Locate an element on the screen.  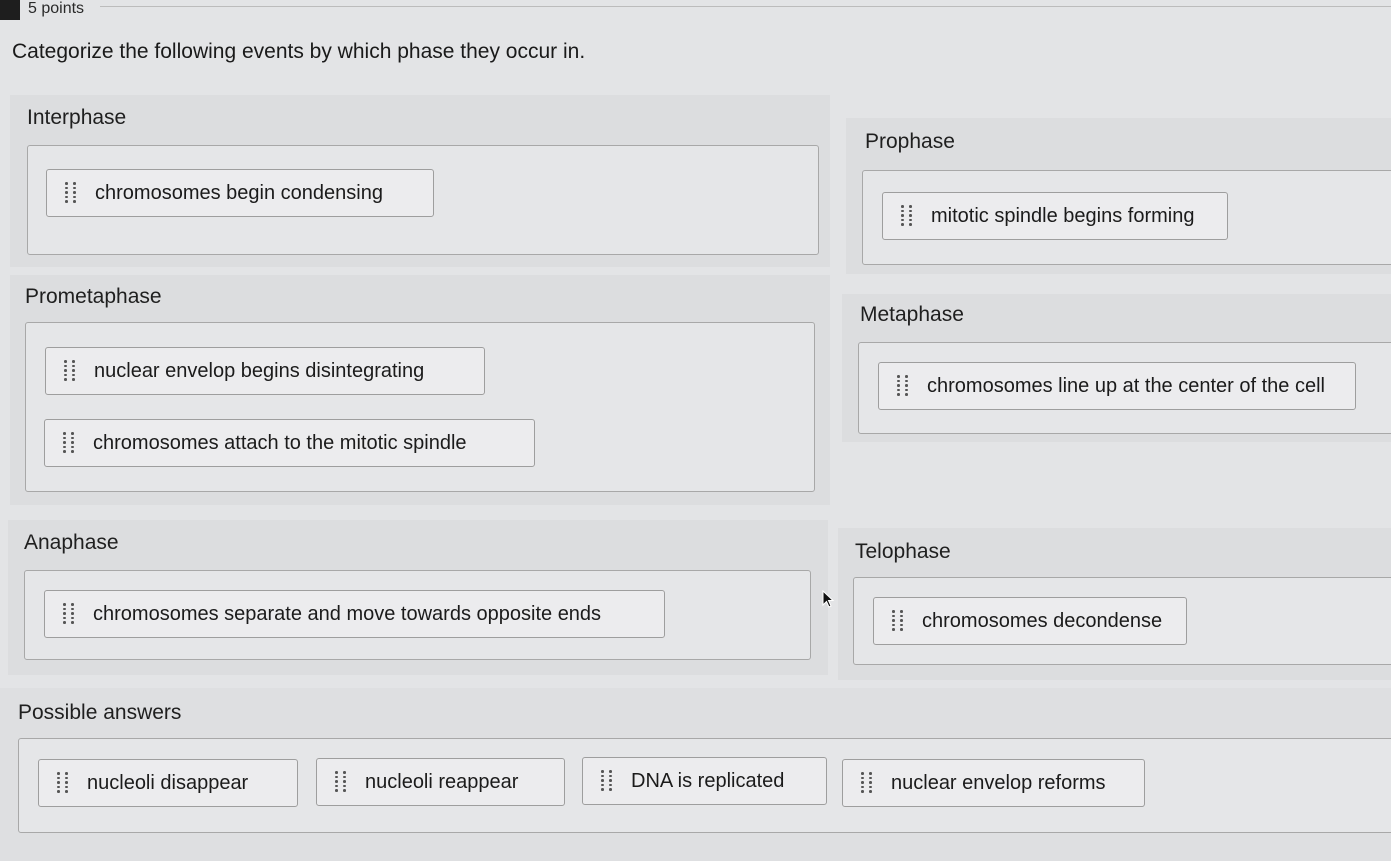
chip-label: chromosomes decondense is located at coordinates (1042, 620).